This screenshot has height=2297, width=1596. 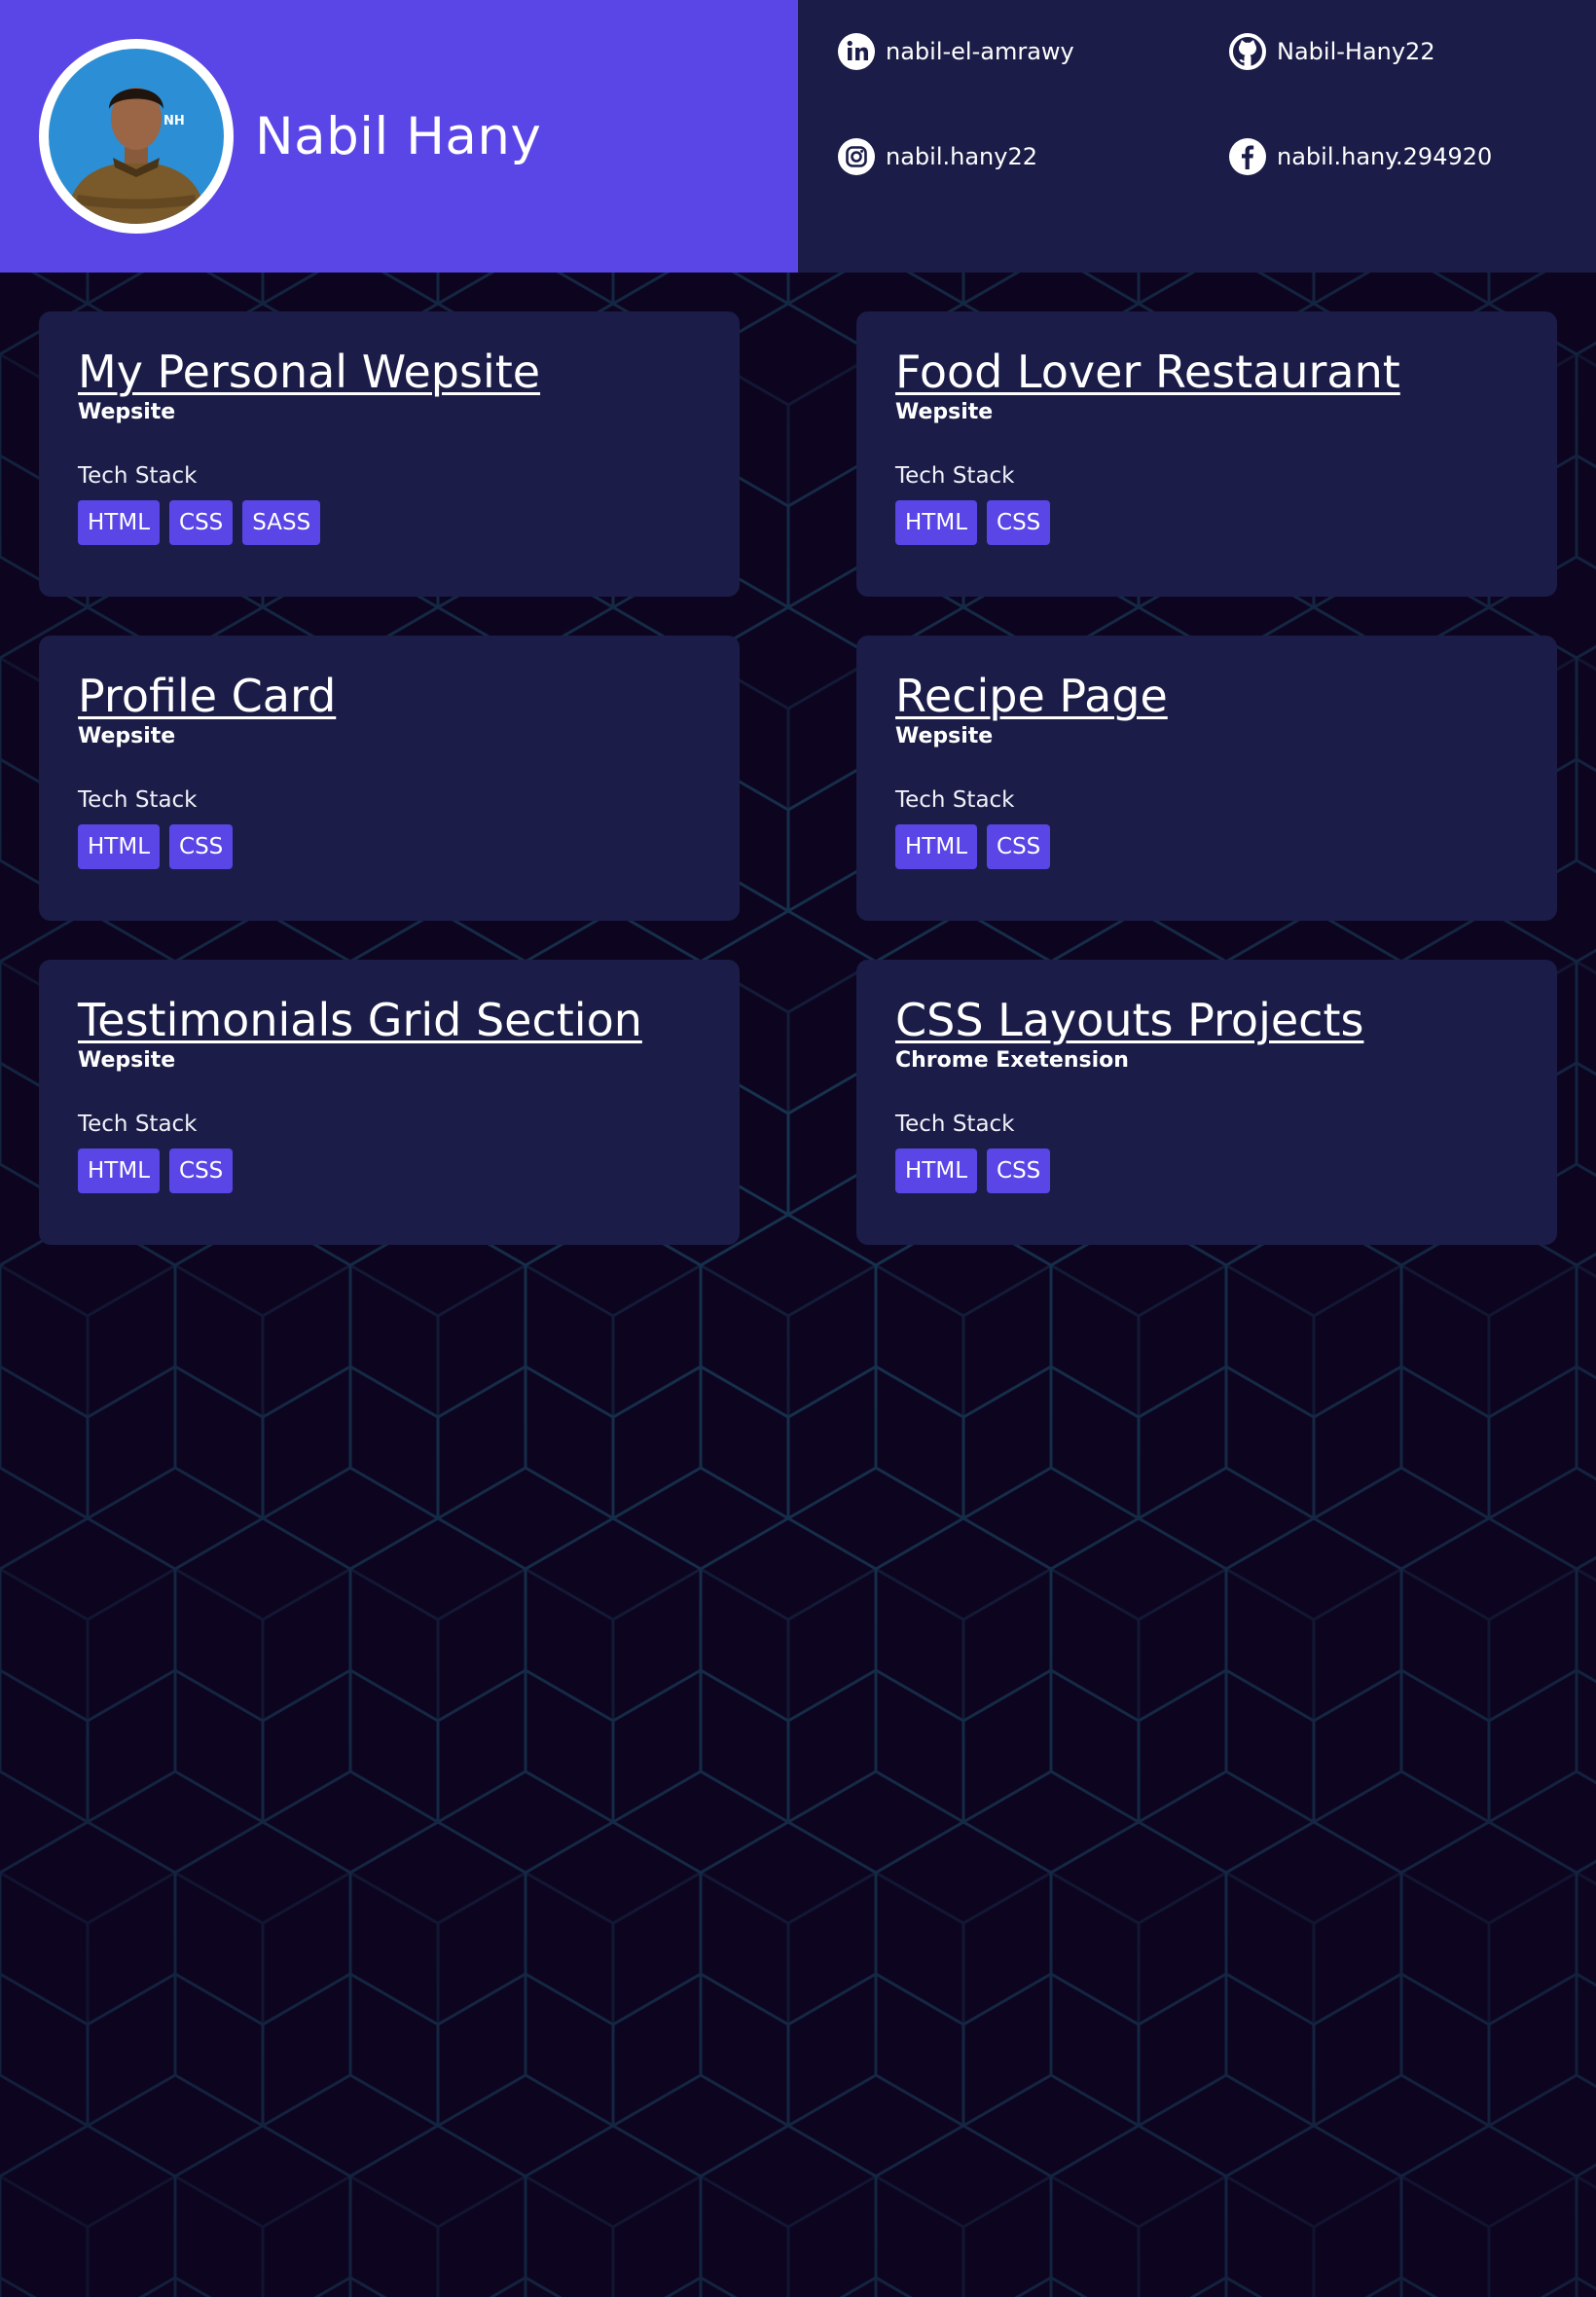 I want to click on project-title-link: Recipe Page, so click(x=1031, y=696).